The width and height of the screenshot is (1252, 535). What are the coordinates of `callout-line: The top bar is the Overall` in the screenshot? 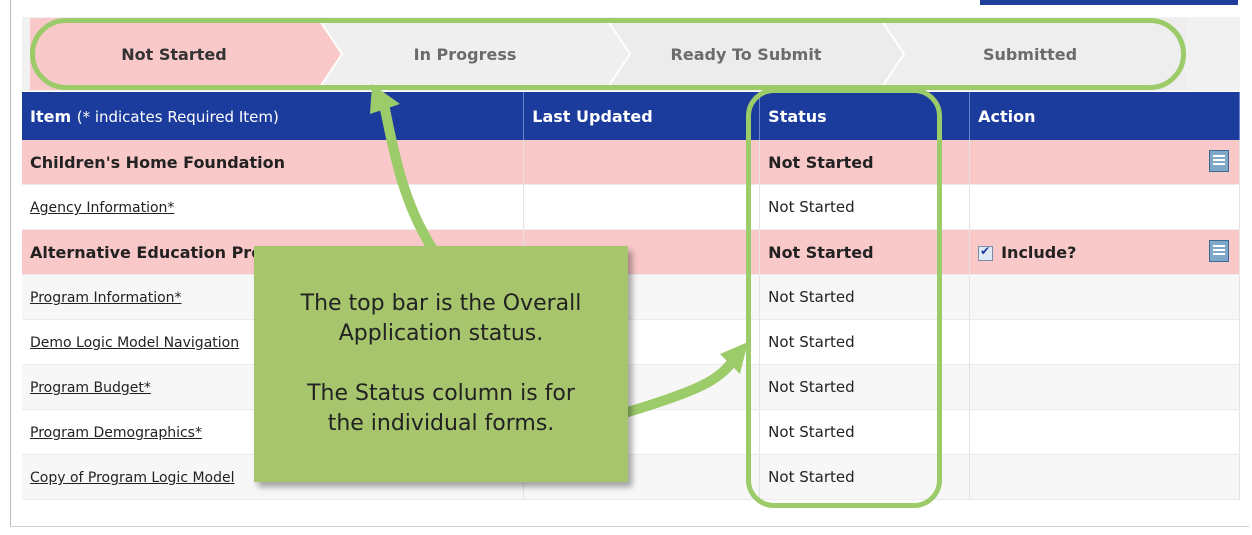 It's located at (441, 303).